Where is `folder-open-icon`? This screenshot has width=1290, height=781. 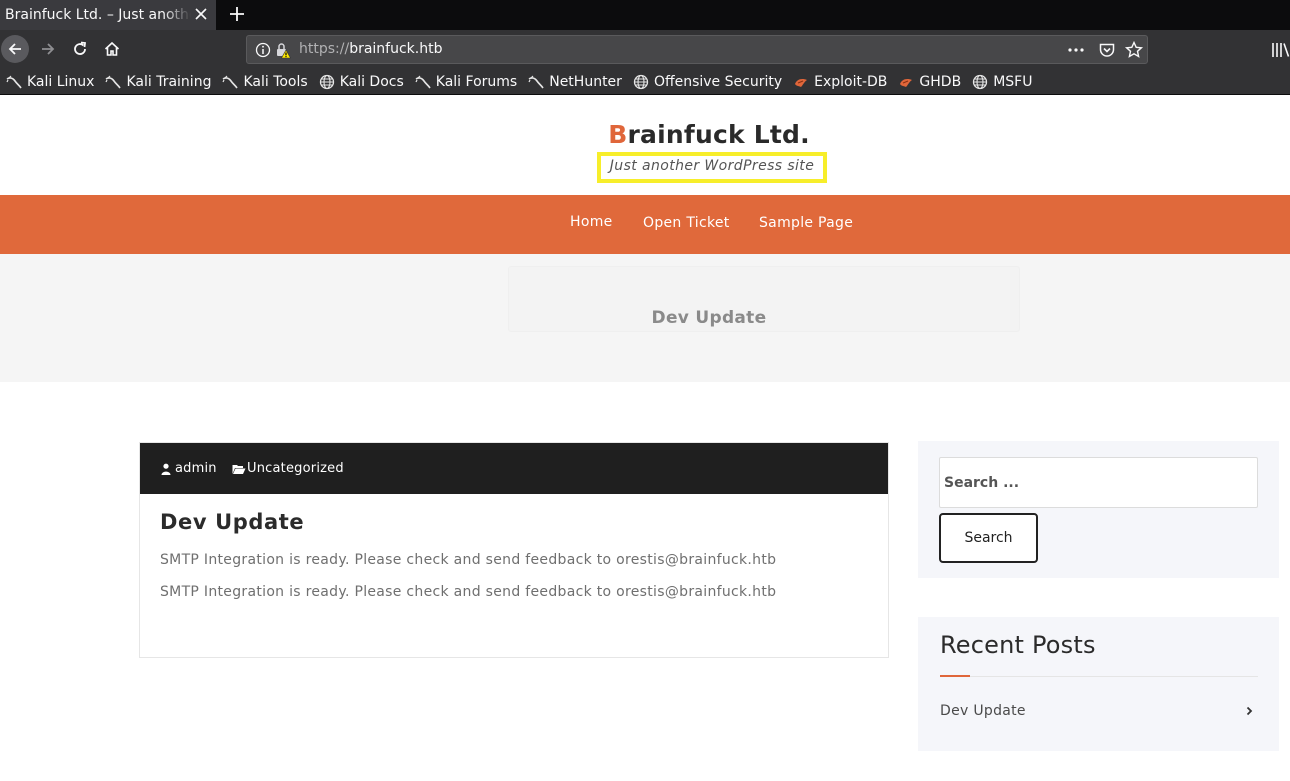
folder-open-icon is located at coordinates (239, 469).